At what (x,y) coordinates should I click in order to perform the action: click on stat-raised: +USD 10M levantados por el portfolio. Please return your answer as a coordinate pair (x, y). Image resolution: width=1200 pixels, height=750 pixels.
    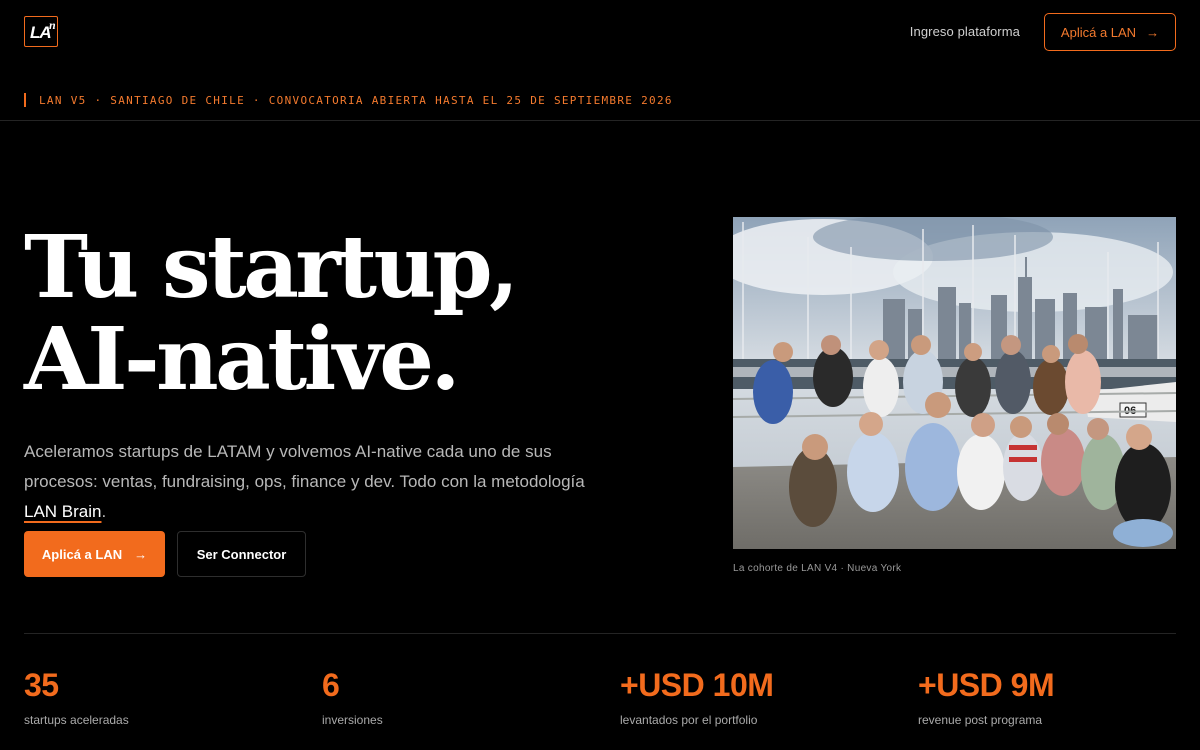
    Looking at the image, I should click on (697, 696).